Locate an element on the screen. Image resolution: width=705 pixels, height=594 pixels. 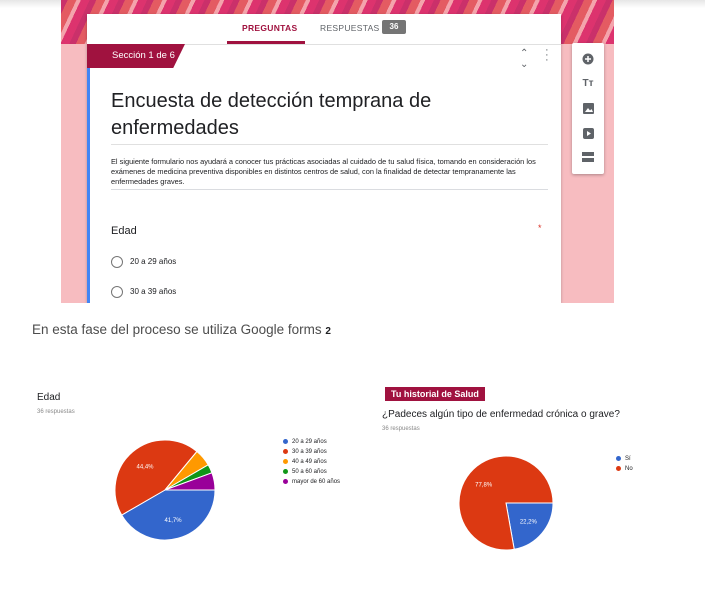
legend-label: 20 a 29 años is located at coordinates (309, 442).